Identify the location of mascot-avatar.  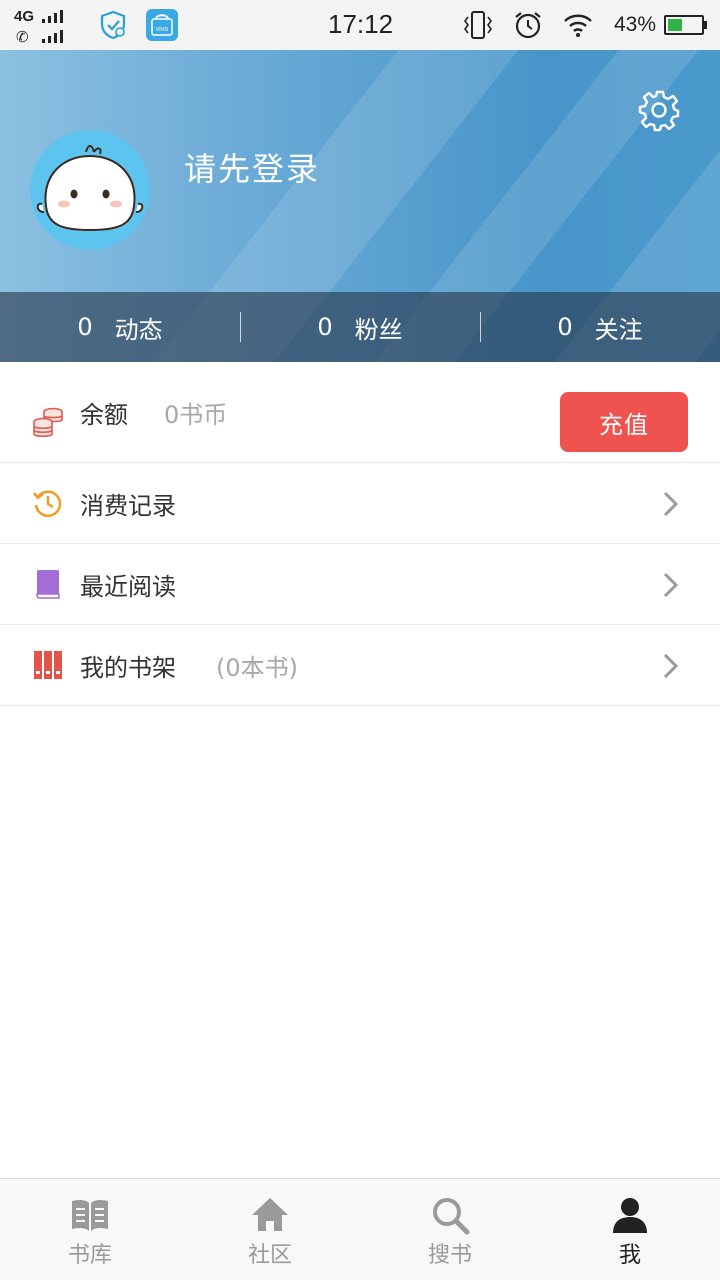
(90, 188).